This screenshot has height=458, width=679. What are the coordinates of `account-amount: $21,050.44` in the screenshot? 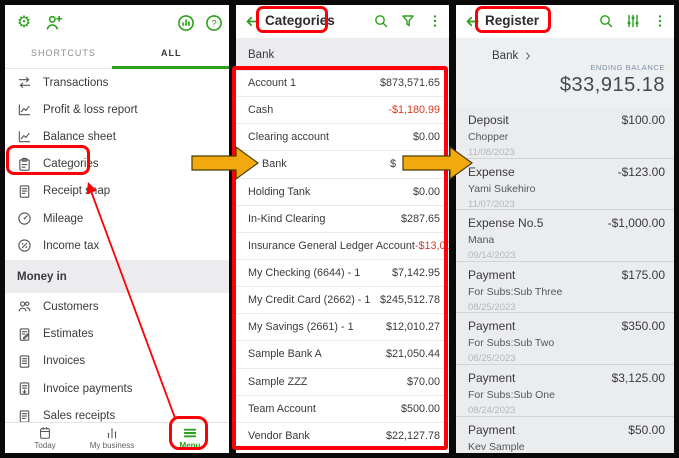 It's located at (412, 354).